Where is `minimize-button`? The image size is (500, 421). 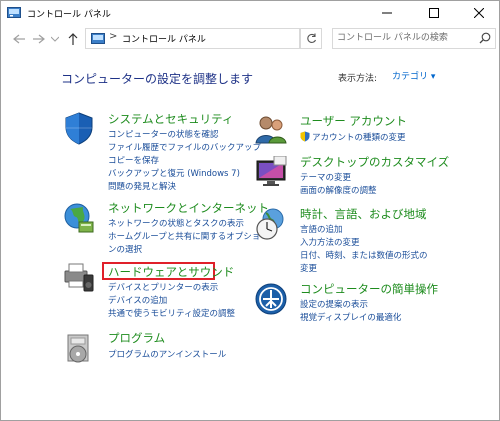 minimize-button is located at coordinates (387, 13).